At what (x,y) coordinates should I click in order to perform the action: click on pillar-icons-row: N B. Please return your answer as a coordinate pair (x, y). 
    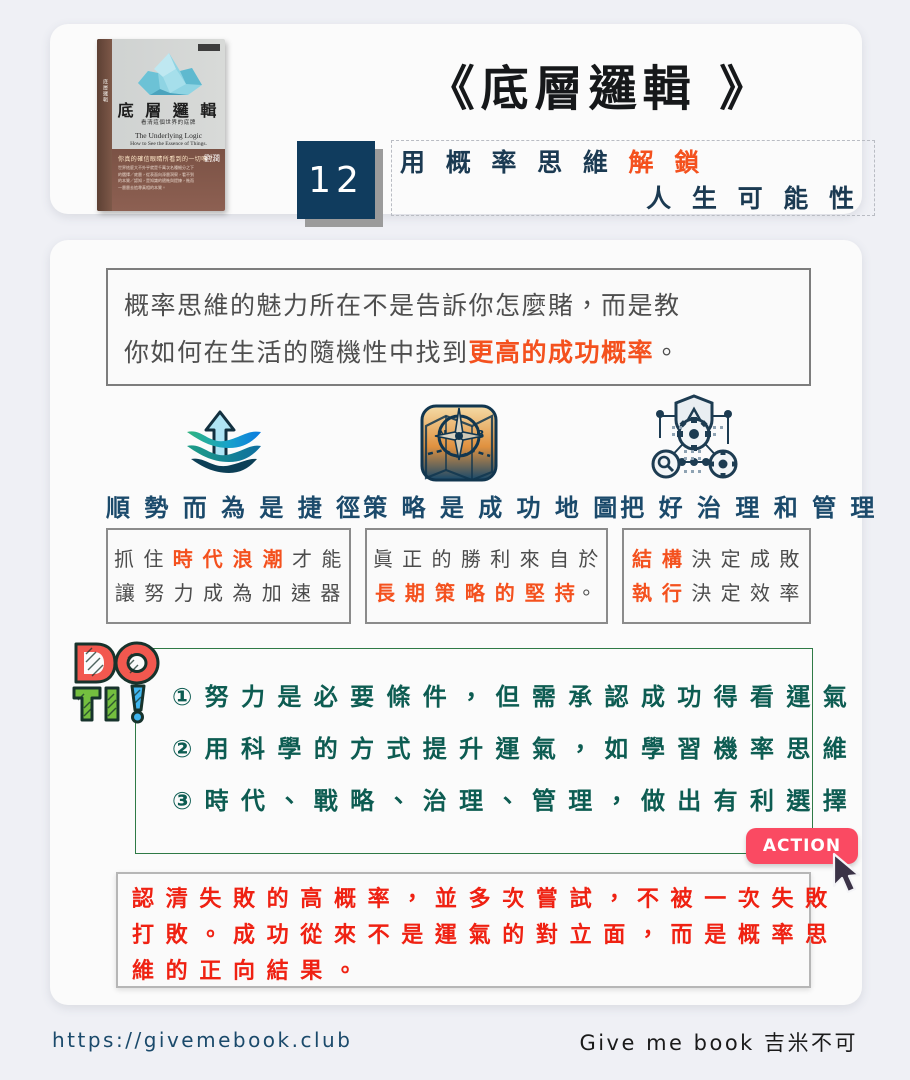
    Looking at the image, I should click on (458, 436).